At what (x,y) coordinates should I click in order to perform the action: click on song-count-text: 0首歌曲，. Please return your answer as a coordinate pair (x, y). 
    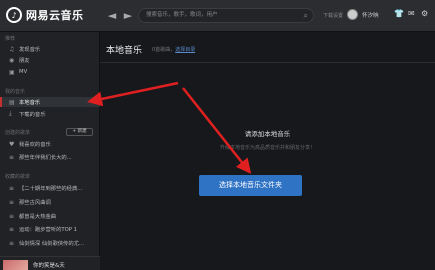
    Looking at the image, I should click on (164, 50).